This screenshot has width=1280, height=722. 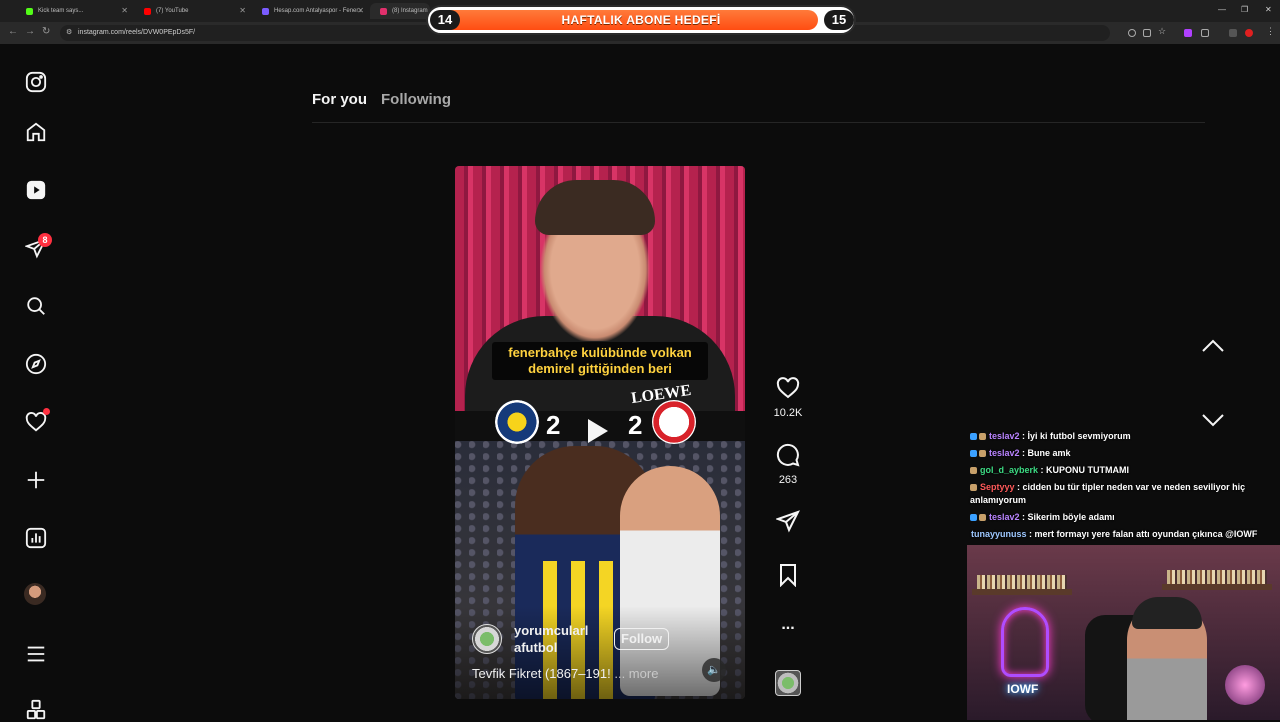 I want to click on reels-icon, so click(x=36, y=190).